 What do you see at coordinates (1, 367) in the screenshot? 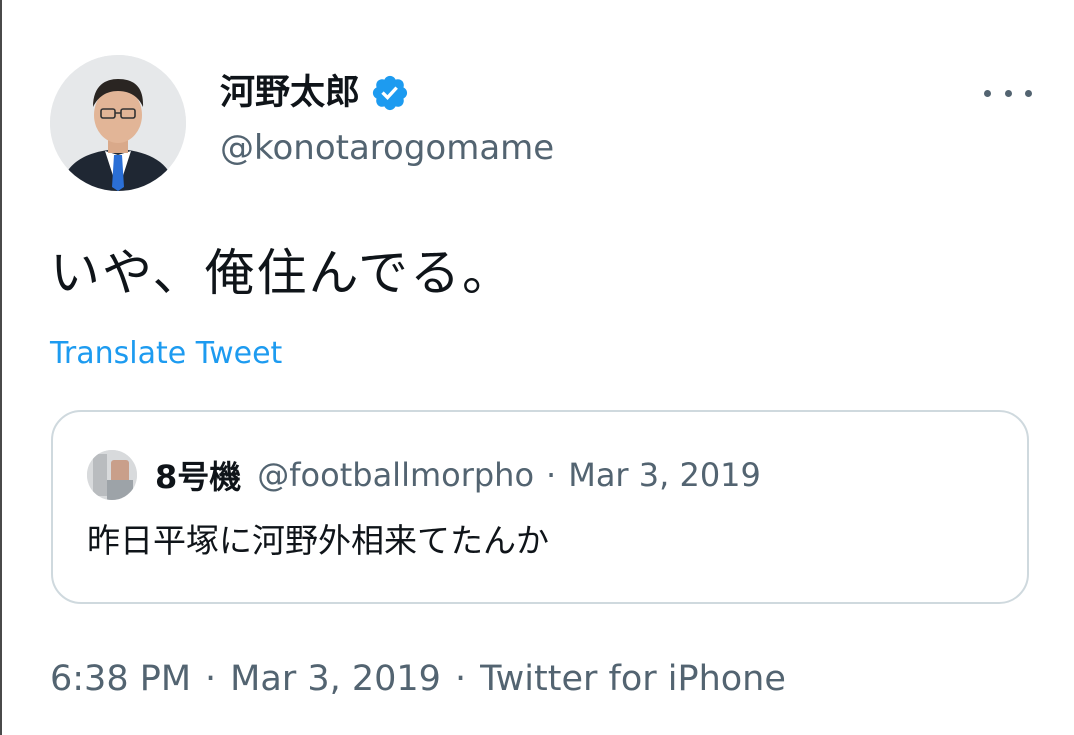
I see `left-divider` at bounding box center [1, 367].